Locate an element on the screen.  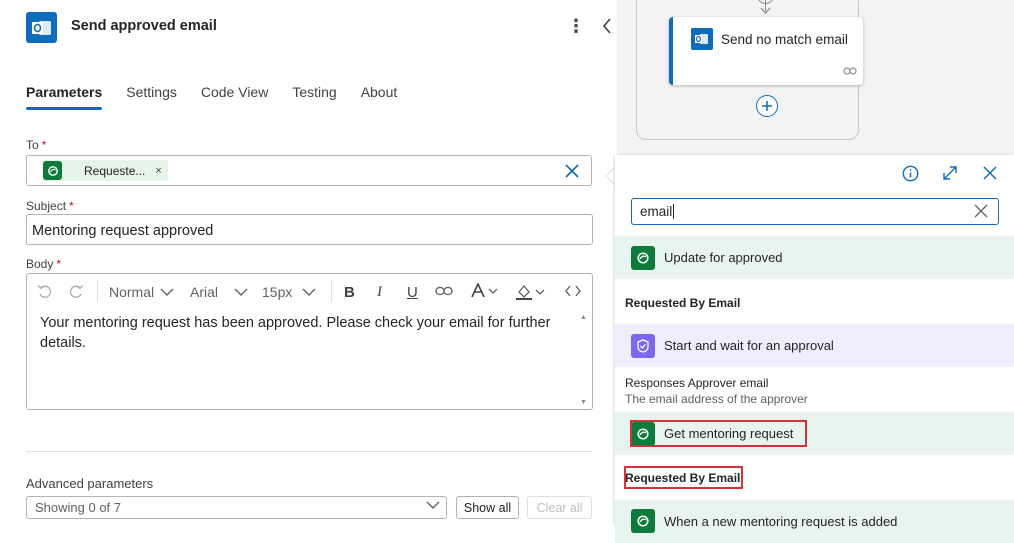
group-when-new-mentoring-request-added: When a new mentoring request is added is located at coordinates (814, 521).